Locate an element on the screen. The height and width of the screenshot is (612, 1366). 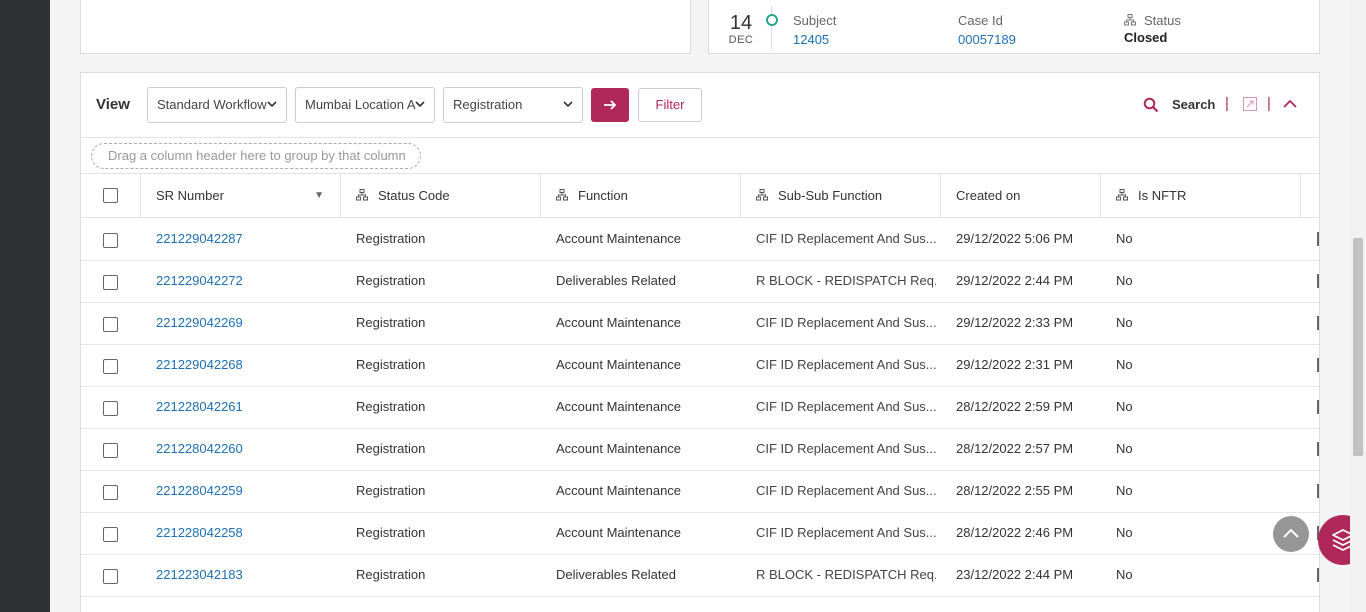
workflow-select: Standard Workflow is located at coordinates (217, 105).